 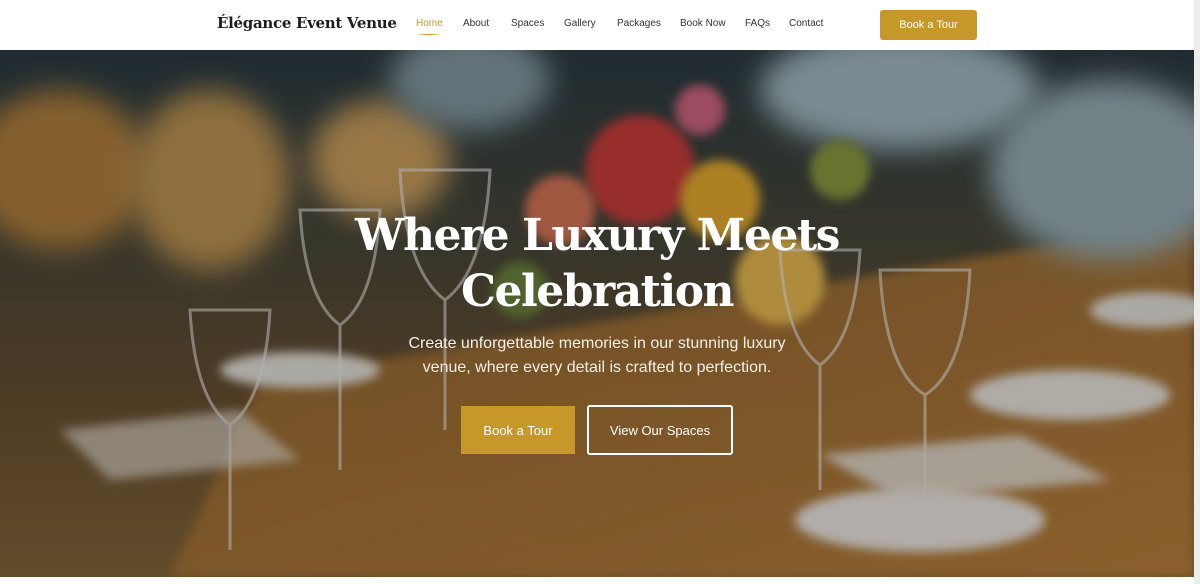 What do you see at coordinates (703, 23) in the screenshot?
I see `nav-link-book-now: Book Now` at bounding box center [703, 23].